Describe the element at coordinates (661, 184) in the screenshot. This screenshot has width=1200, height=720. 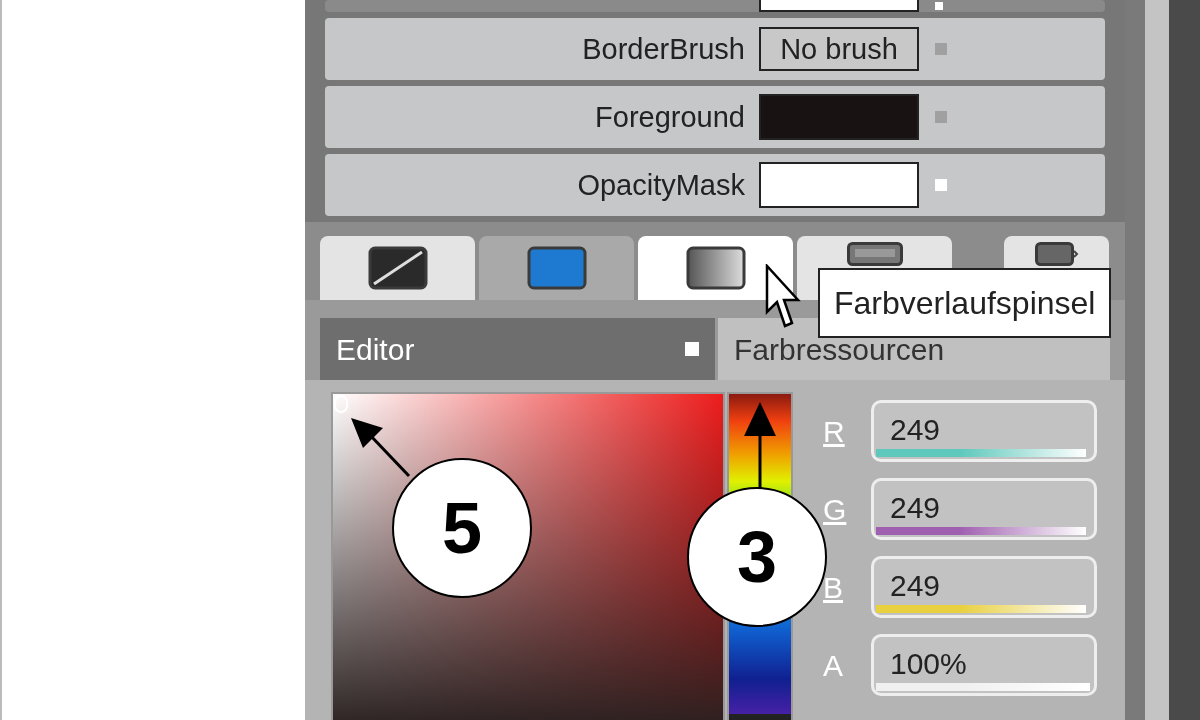
I see `property-label: OpacityMask` at that location.